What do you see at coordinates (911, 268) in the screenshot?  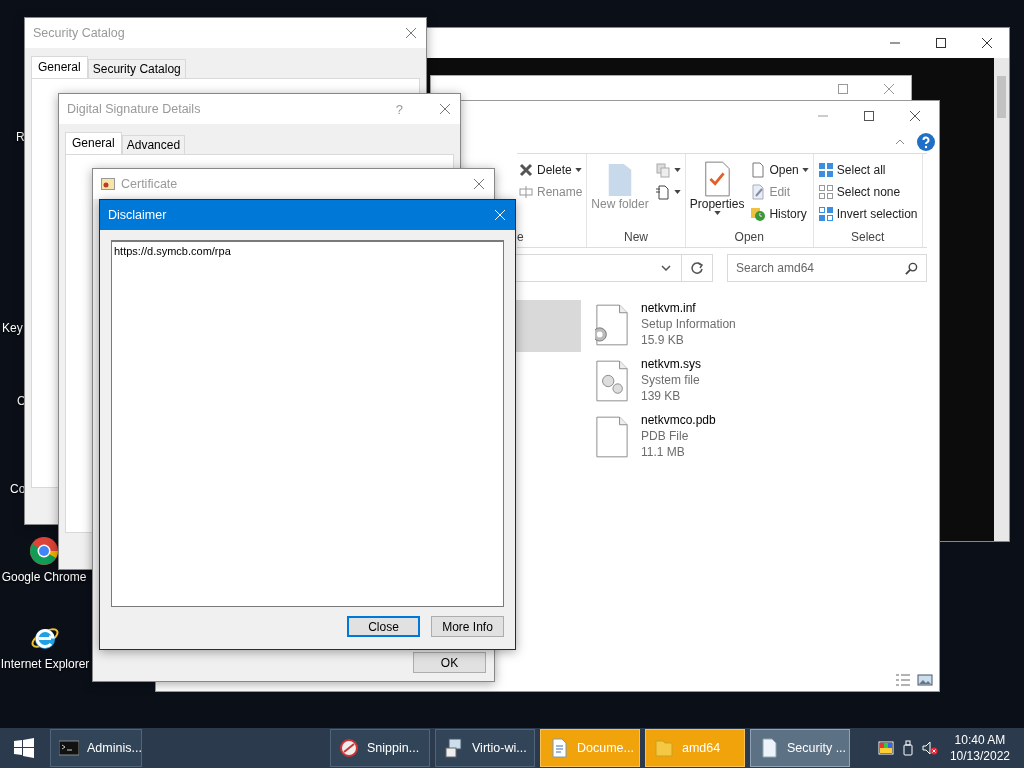 I see `search-icon` at bounding box center [911, 268].